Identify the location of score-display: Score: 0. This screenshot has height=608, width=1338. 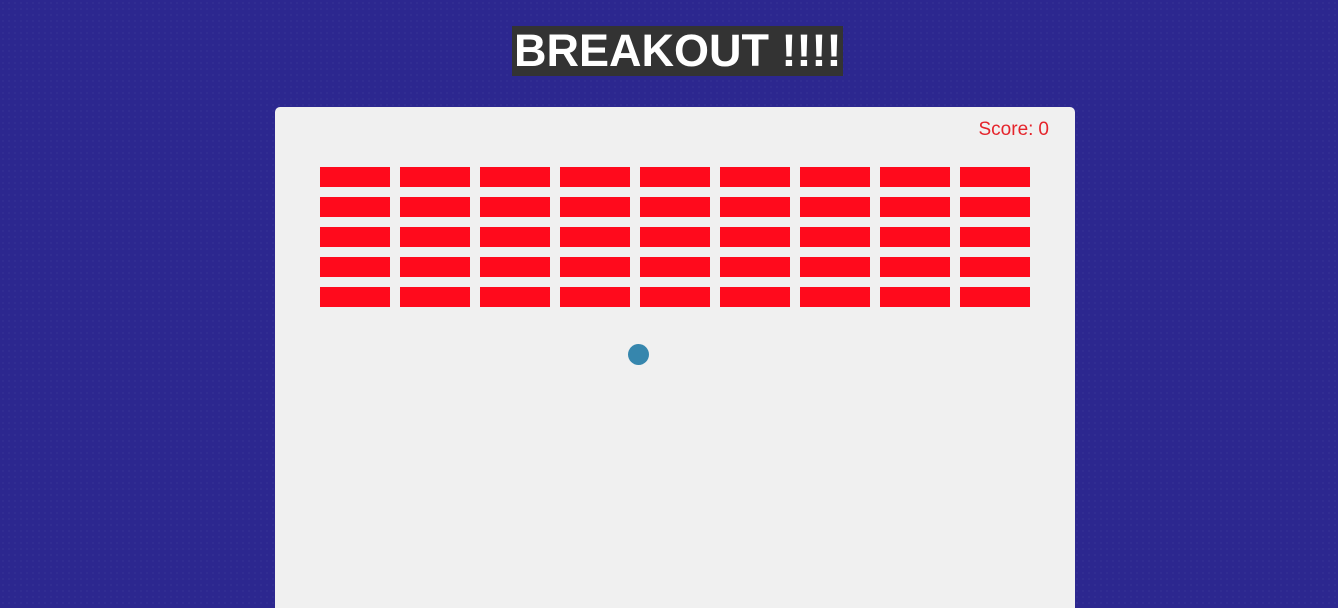
(1014, 130).